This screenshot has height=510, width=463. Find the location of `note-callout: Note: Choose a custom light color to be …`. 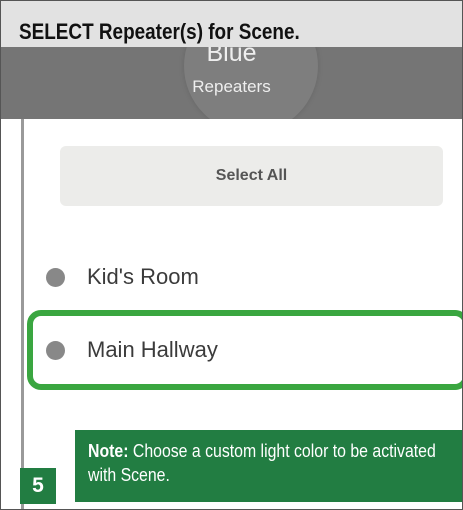

note-callout: Note: Choose a custom light color to be … is located at coordinates (268, 466).